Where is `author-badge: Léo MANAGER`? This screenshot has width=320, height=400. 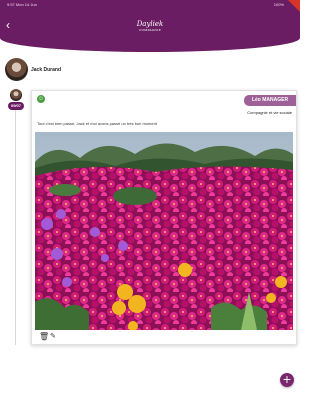 author-badge: Léo MANAGER is located at coordinates (270, 100).